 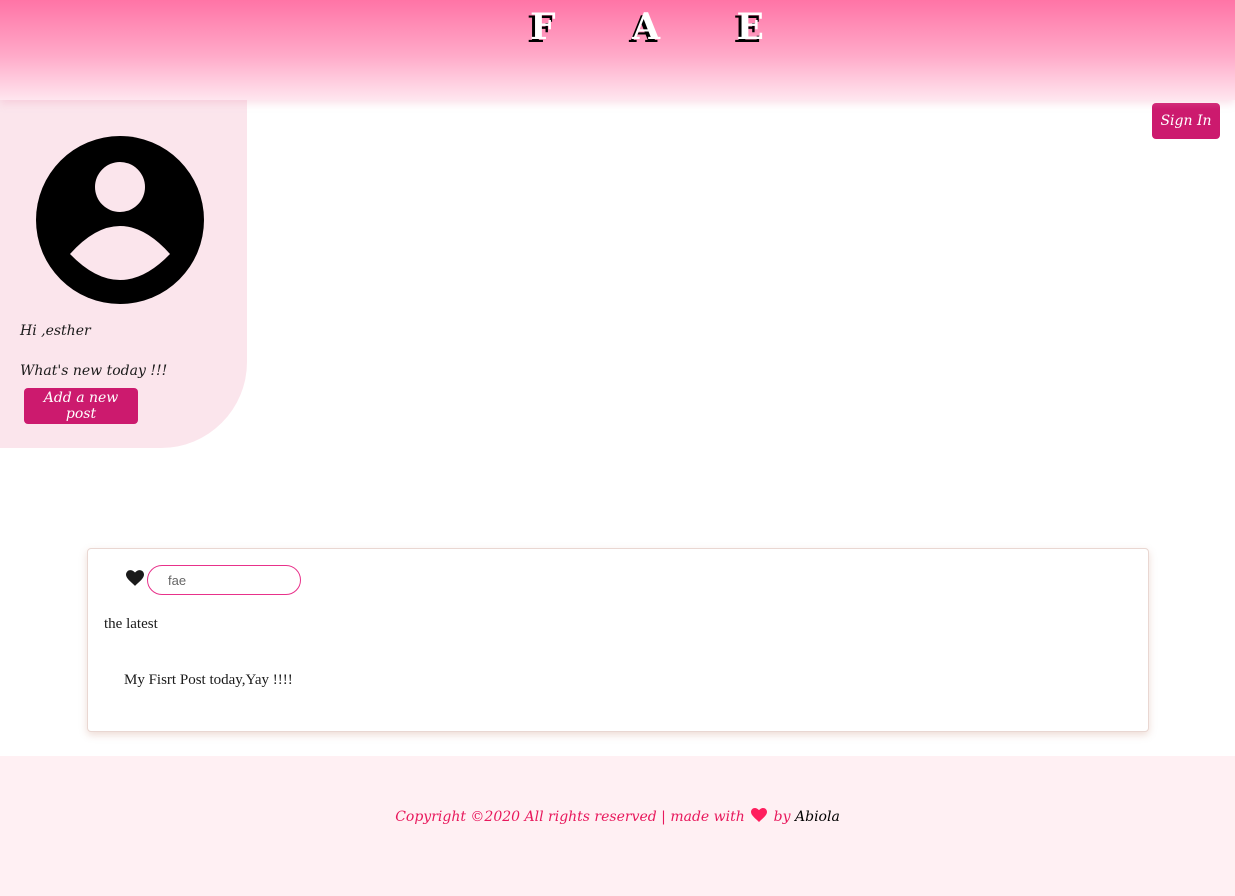 What do you see at coordinates (663, 27) in the screenshot?
I see `brand-logo: F A E` at bounding box center [663, 27].